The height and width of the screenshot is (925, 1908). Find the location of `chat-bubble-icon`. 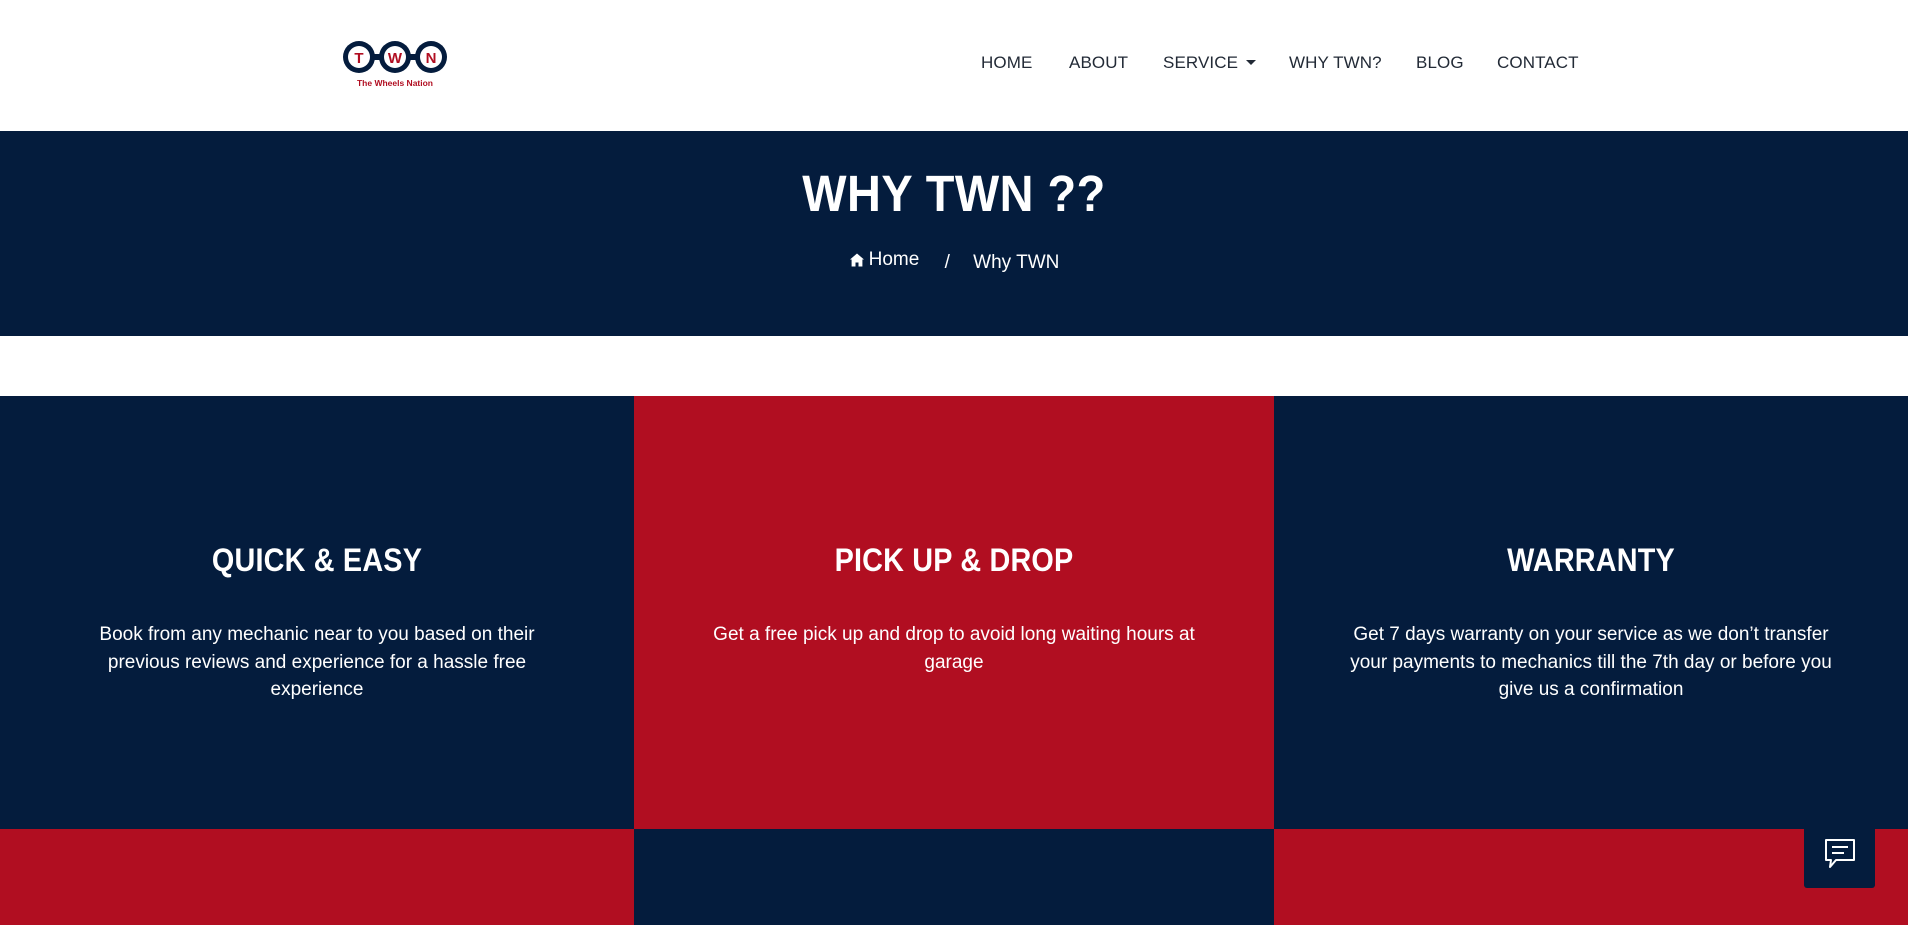

chat-bubble-icon is located at coordinates (1840, 853).